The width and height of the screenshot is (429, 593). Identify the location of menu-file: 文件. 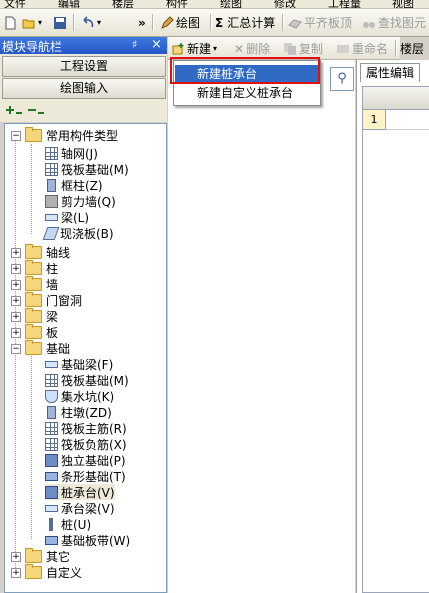
(15, 4).